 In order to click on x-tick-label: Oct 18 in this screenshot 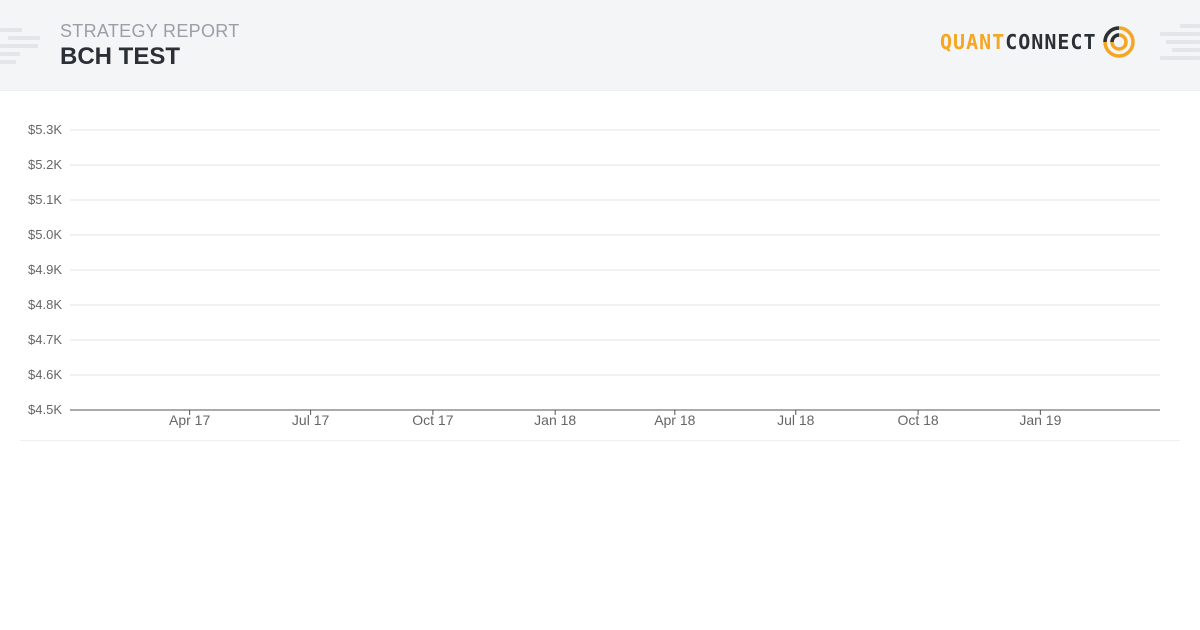, I will do `click(917, 420)`.